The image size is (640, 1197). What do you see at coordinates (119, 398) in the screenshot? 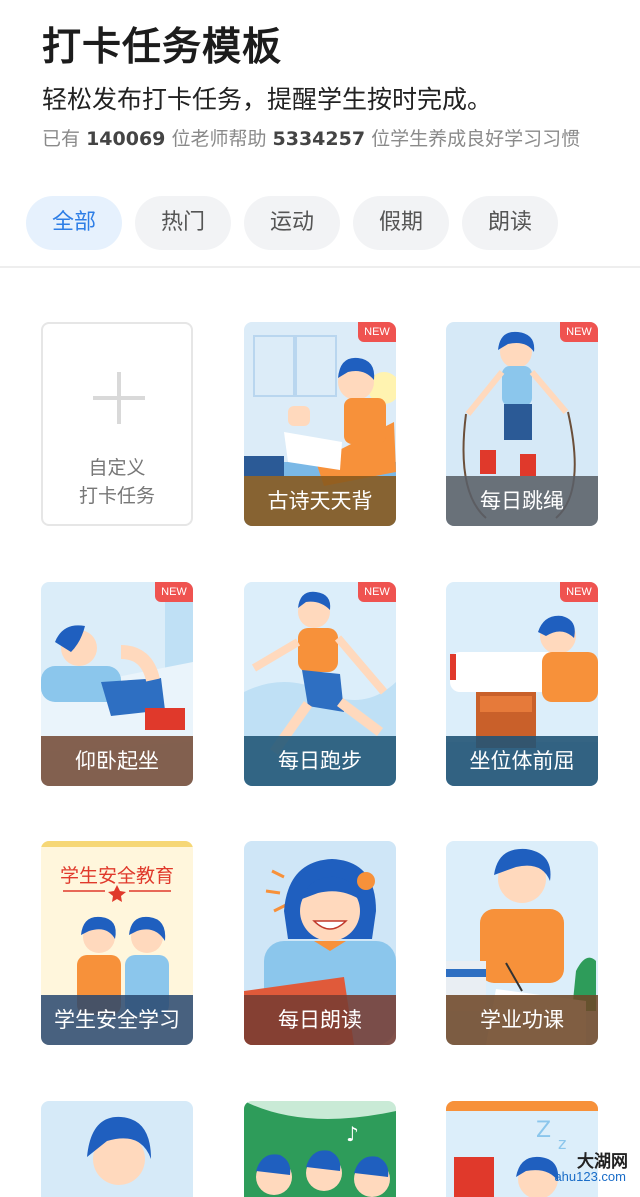
I see `plus-icon` at bounding box center [119, 398].